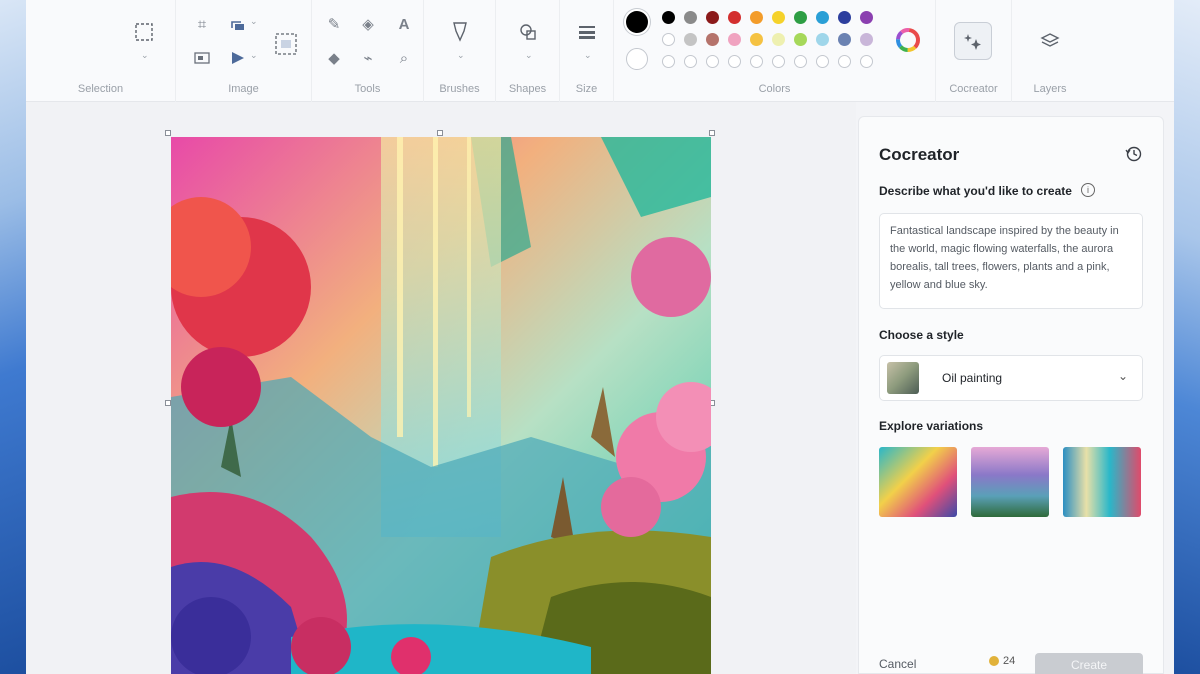  What do you see at coordinates (637, 59) in the screenshot?
I see `secondary-color-swatch` at bounding box center [637, 59].